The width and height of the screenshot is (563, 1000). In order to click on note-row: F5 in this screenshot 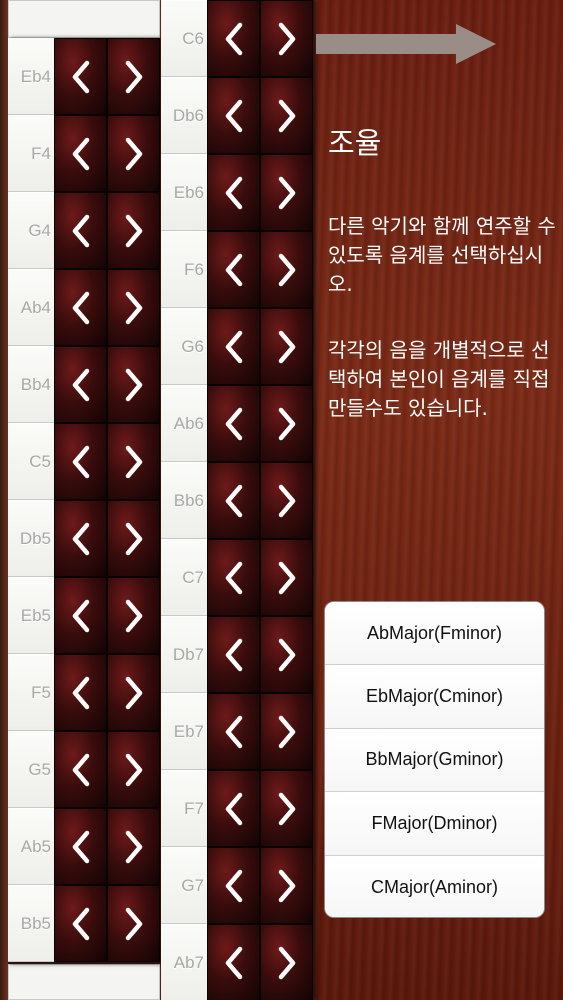, I will do `click(84, 692)`.